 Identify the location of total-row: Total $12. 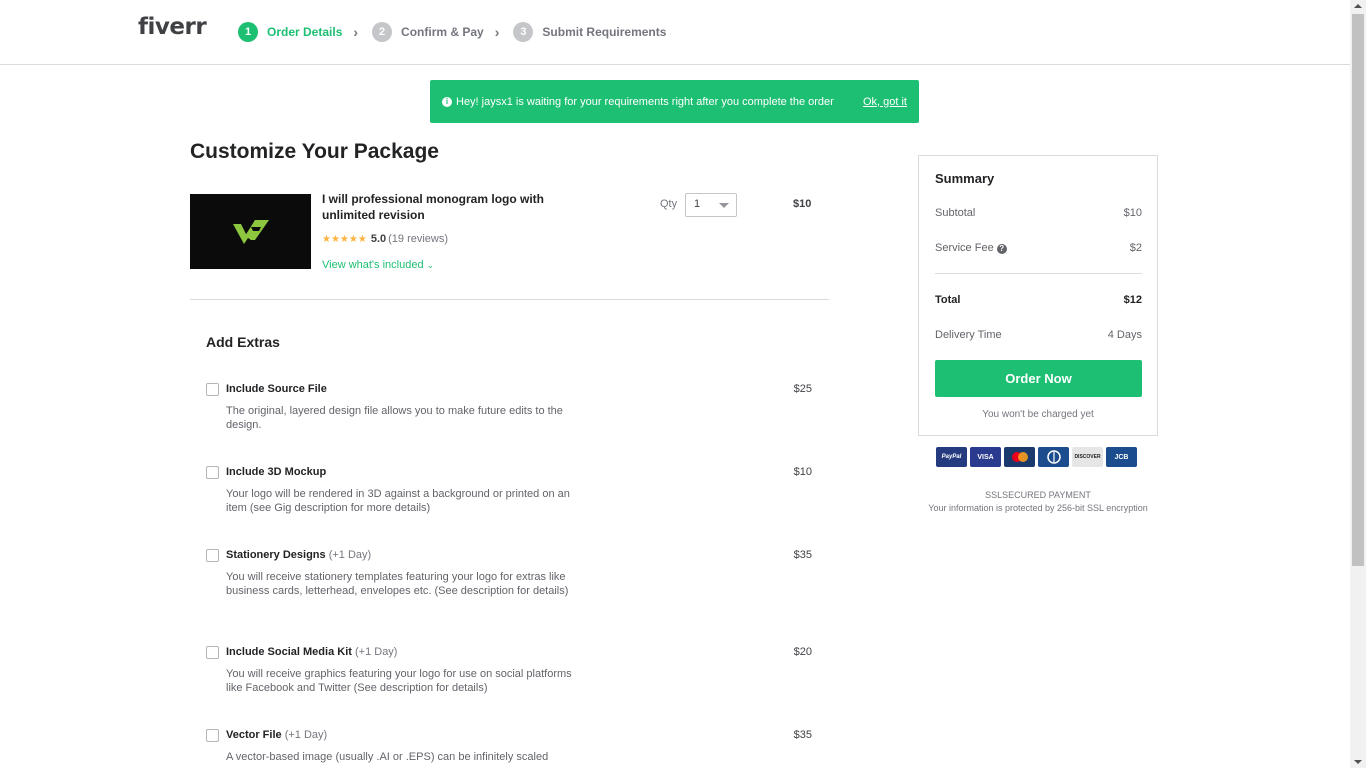
(1038, 300).